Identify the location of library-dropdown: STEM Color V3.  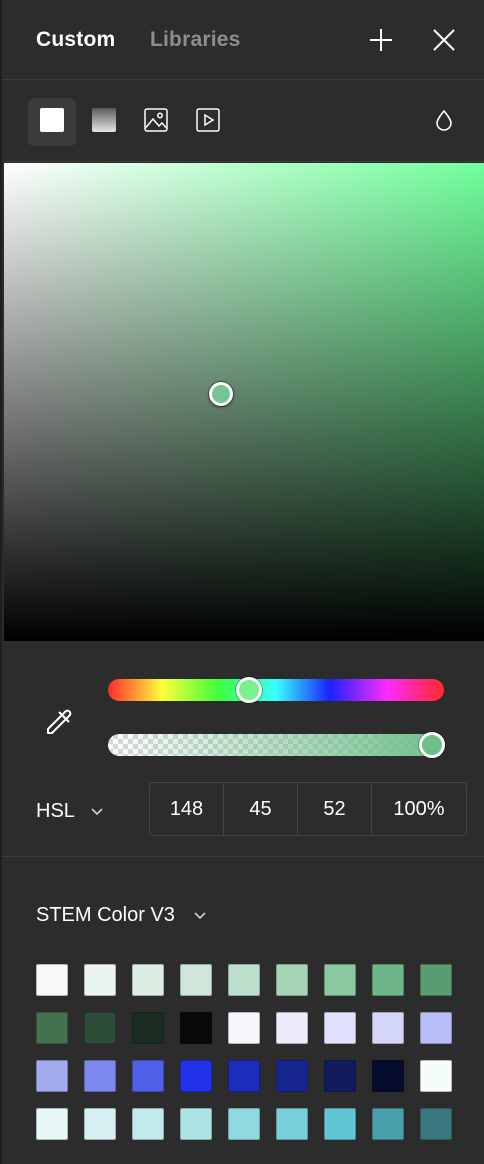
(121, 915).